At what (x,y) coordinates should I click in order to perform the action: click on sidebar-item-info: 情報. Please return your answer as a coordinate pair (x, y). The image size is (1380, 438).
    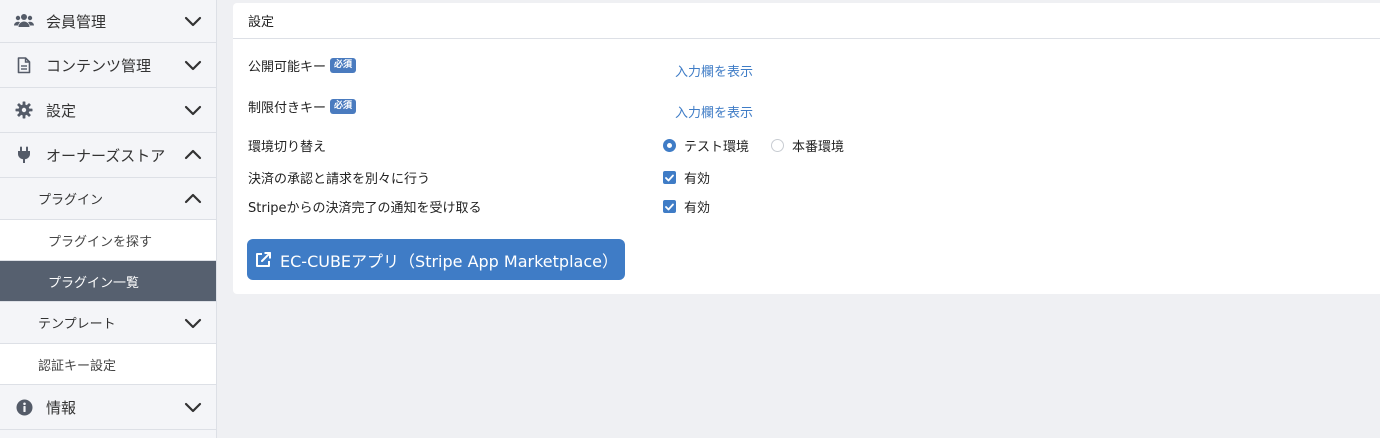
    Looking at the image, I should click on (108, 407).